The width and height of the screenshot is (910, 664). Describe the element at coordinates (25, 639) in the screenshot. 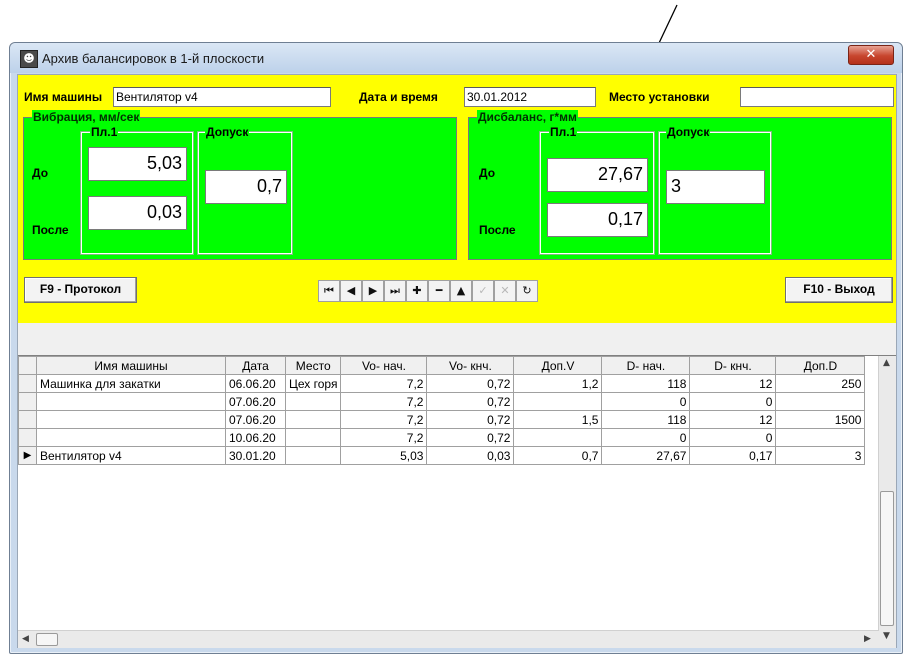

I see `scroll-left-icon: ◀` at that location.